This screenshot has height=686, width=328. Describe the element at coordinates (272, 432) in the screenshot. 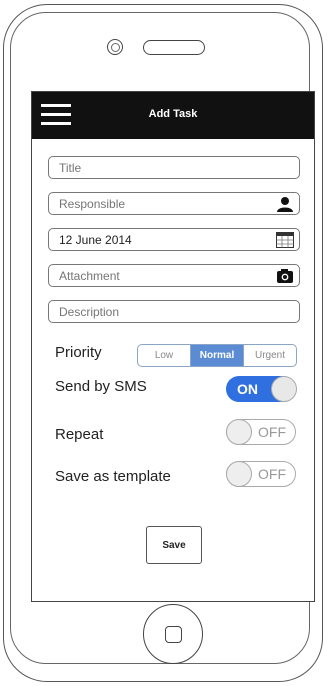

I see `repeat-toggle-state: OFF` at that location.